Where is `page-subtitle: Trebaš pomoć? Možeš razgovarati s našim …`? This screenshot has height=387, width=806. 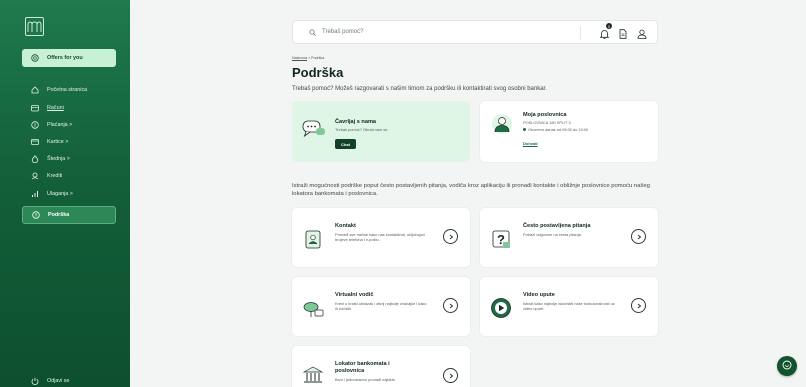 page-subtitle: Trebaš pomoć? Možeš razgovarati s našim … is located at coordinates (419, 89).